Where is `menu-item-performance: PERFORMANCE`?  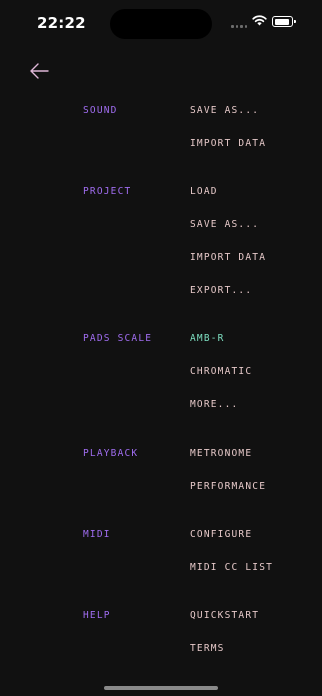 menu-item-performance: PERFORMANCE is located at coordinates (228, 487).